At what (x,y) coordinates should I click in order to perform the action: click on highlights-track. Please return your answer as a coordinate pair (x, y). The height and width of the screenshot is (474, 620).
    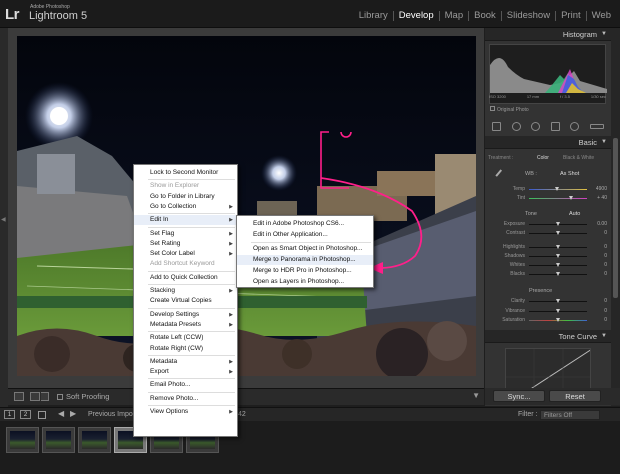
    Looking at the image, I should click on (558, 247).